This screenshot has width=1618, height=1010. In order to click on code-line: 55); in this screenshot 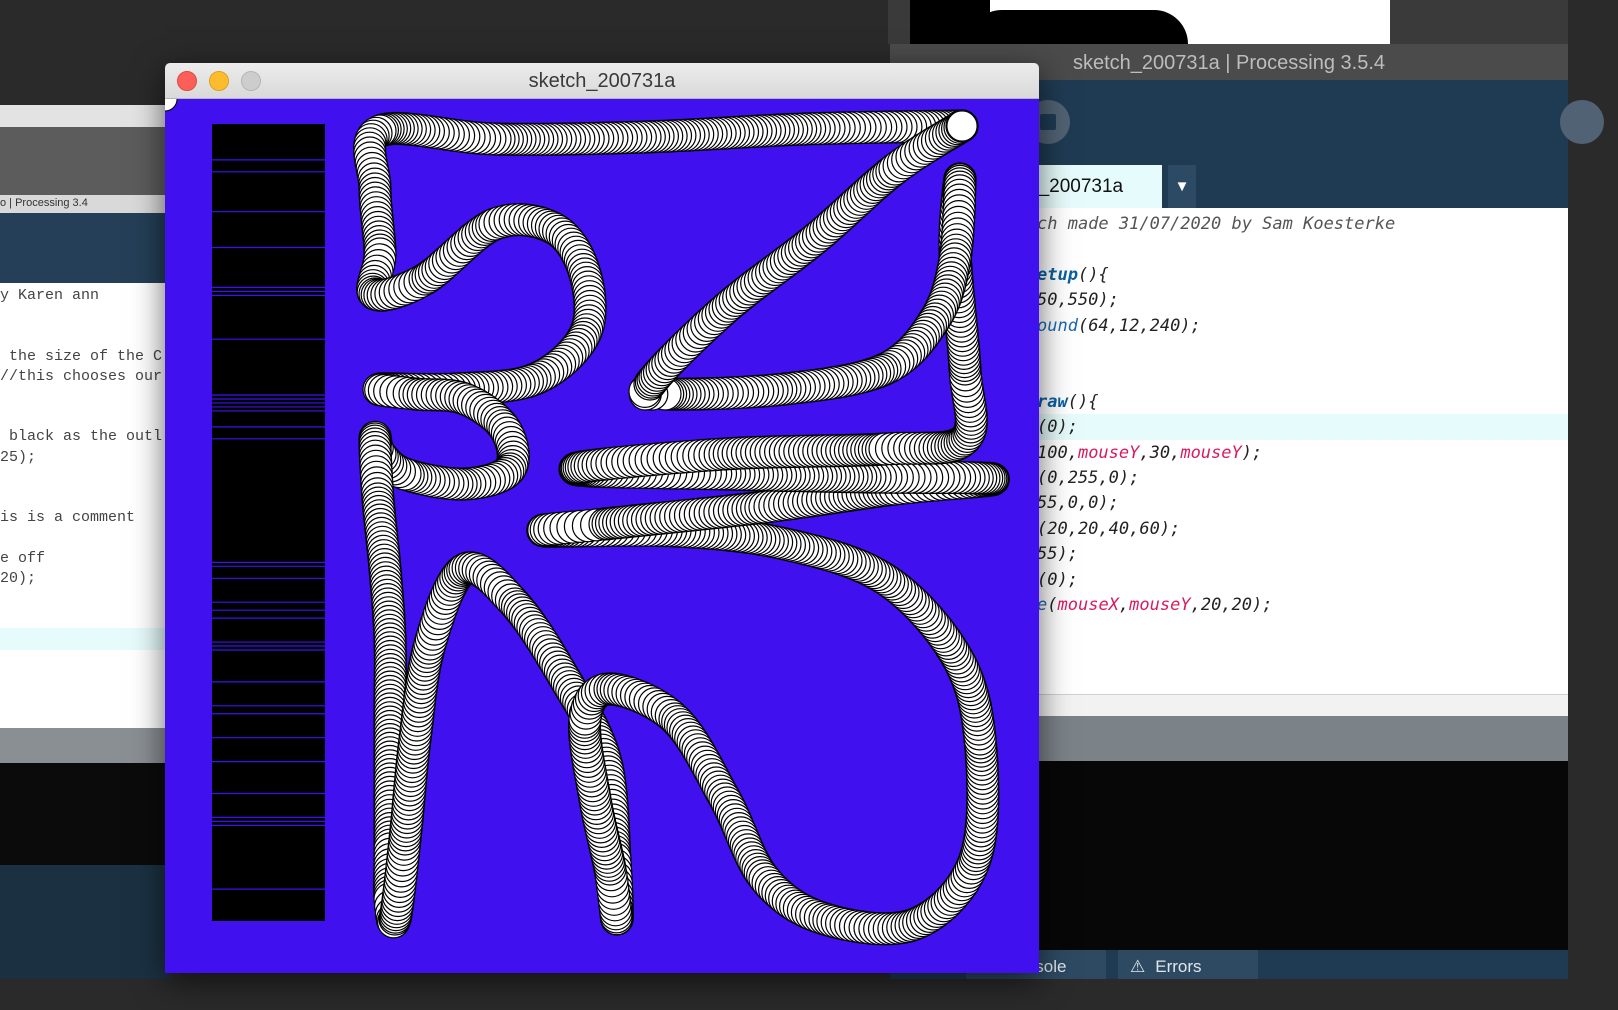, I will do `click(1057, 554)`.